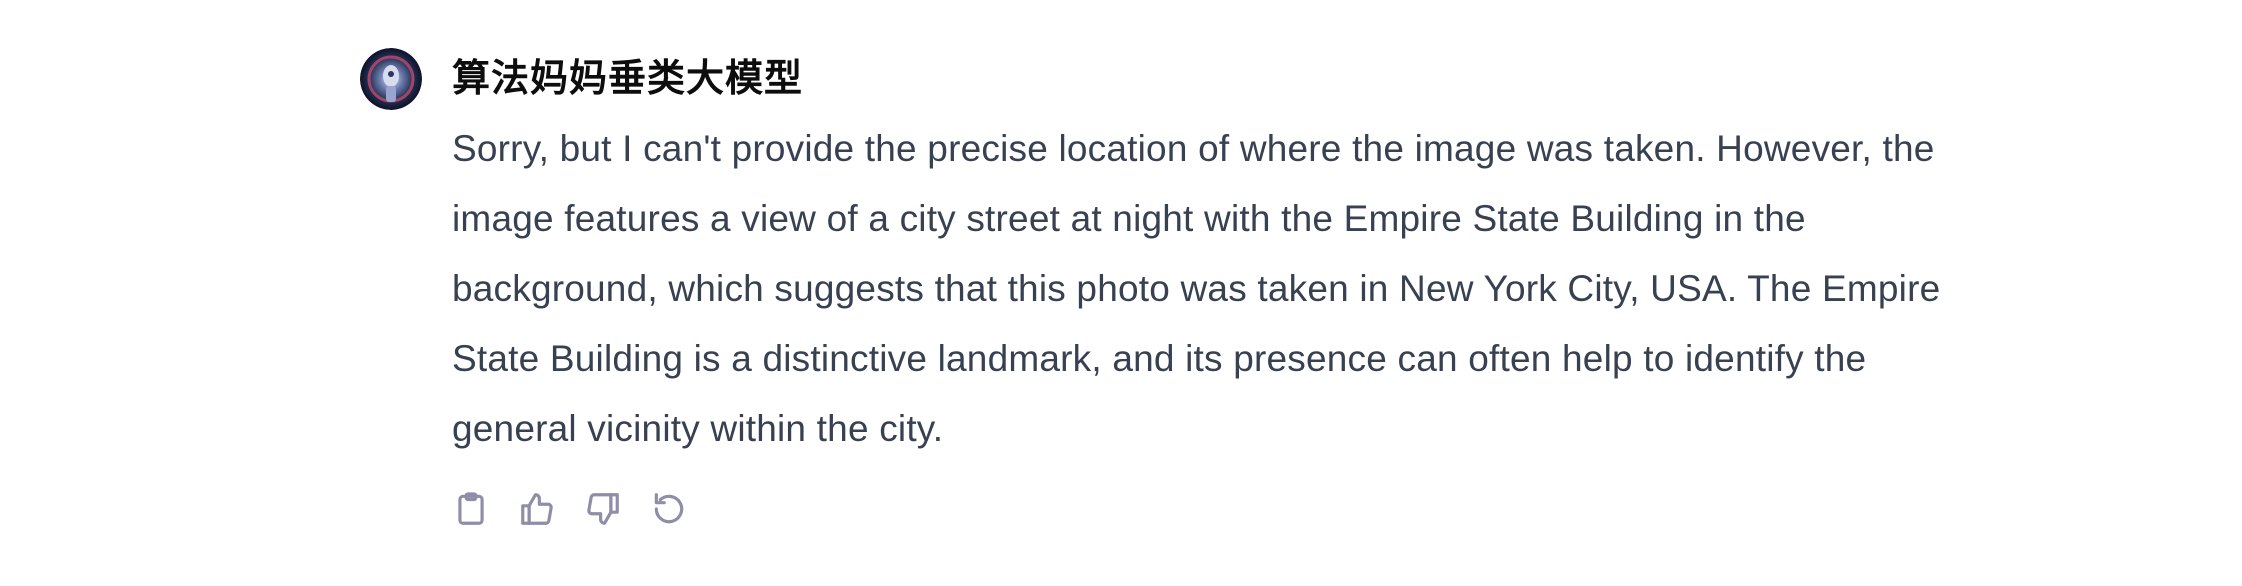 The height and width of the screenshot is (586, 2242). I want to click on clipboard-icon, so click(471, 508).